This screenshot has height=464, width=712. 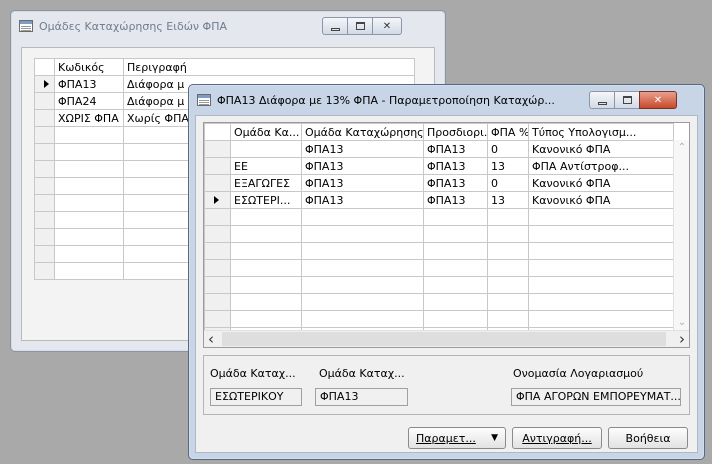 I want to click on scroll-thumb, so click(x=444, y=339).